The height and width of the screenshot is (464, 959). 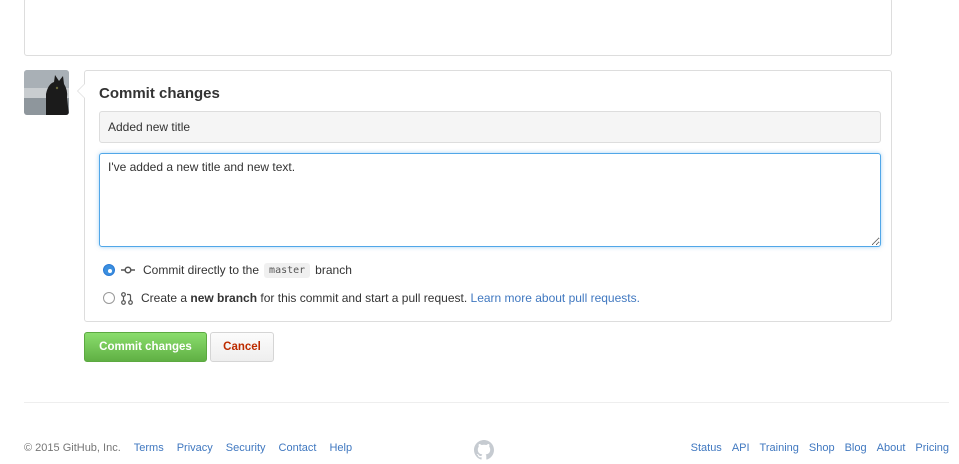 I want to click on cancel-button: Cancel, so click(x=242, y=347).